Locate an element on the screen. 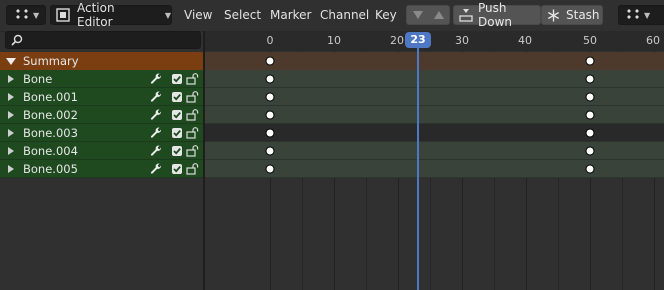 This screenshot has height=290, width=664. current-frame-indicator: 23 is located at coordinates (418, 40).